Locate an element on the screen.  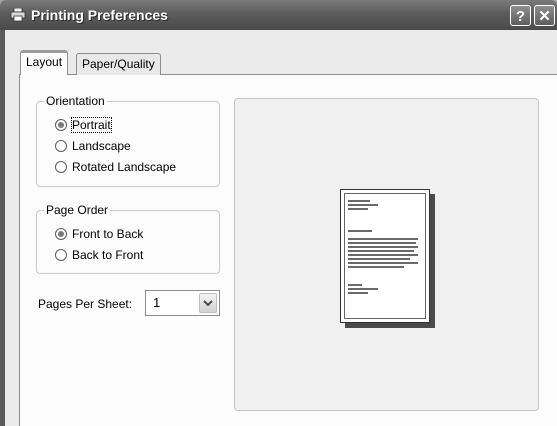
page-order-legend: Page Order is located at coordinates (77, 210).